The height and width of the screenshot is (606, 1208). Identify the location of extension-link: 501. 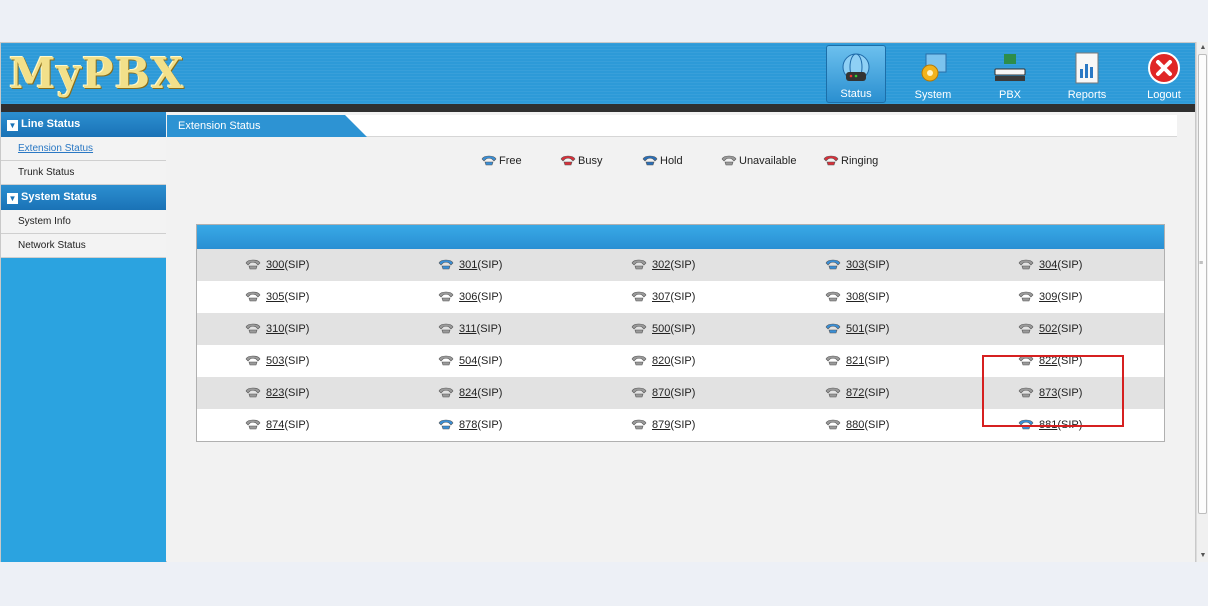
(855, 329).